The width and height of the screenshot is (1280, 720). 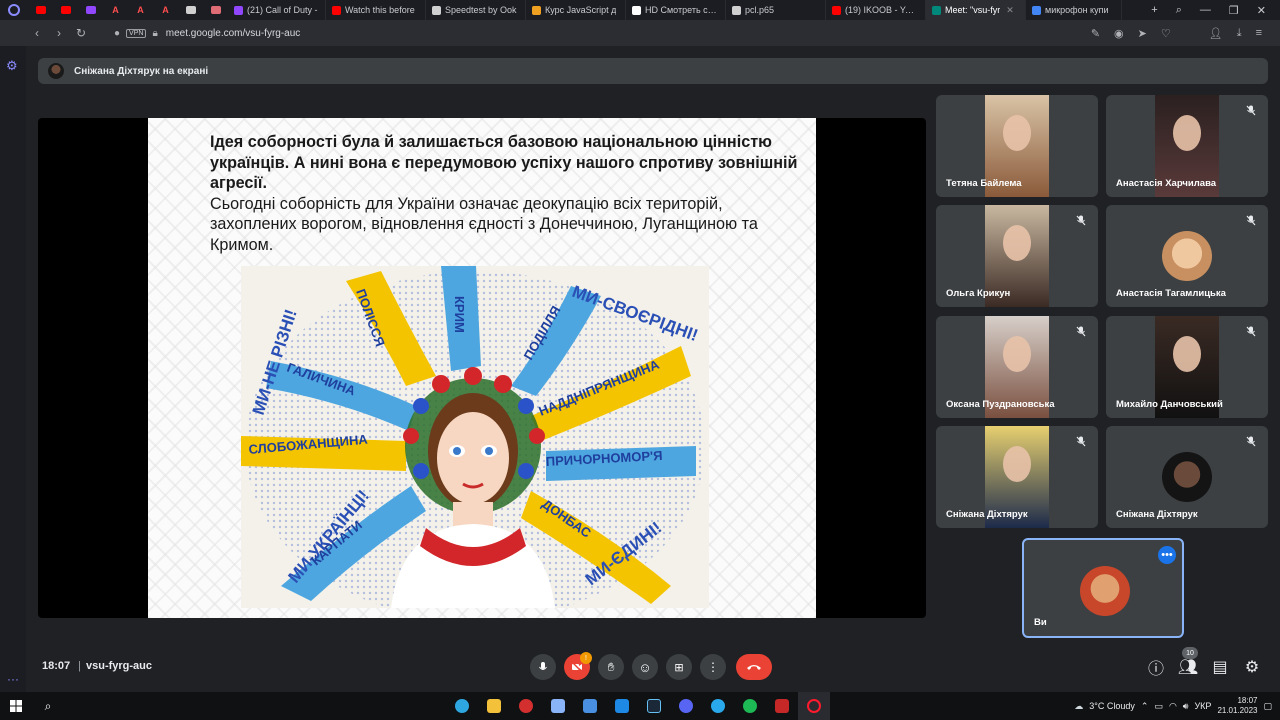 I want to click on twitch-icon, so click(x=90, y=10).